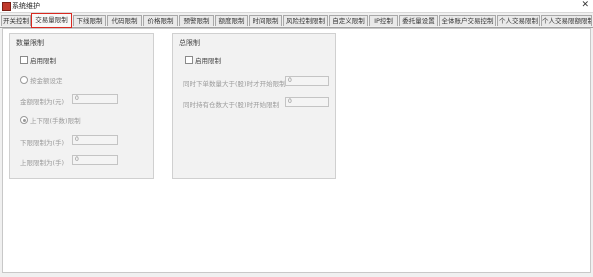 This screenshot has width=593, height=277. Describe the element at coordinates (42, 102) in the screenshot. I see `amount-limit-label: 金额限制为(元)` at that location.